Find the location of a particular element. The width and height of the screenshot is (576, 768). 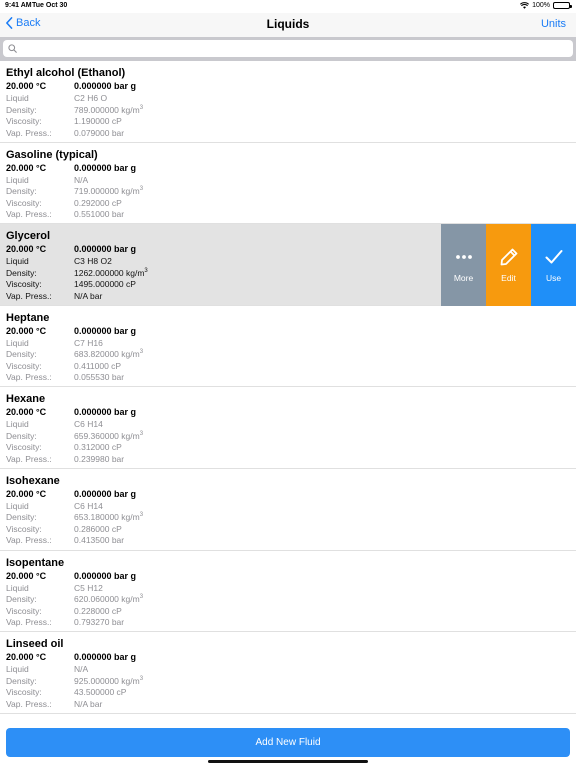

use-button: Use is located at coordinates (553, 265).